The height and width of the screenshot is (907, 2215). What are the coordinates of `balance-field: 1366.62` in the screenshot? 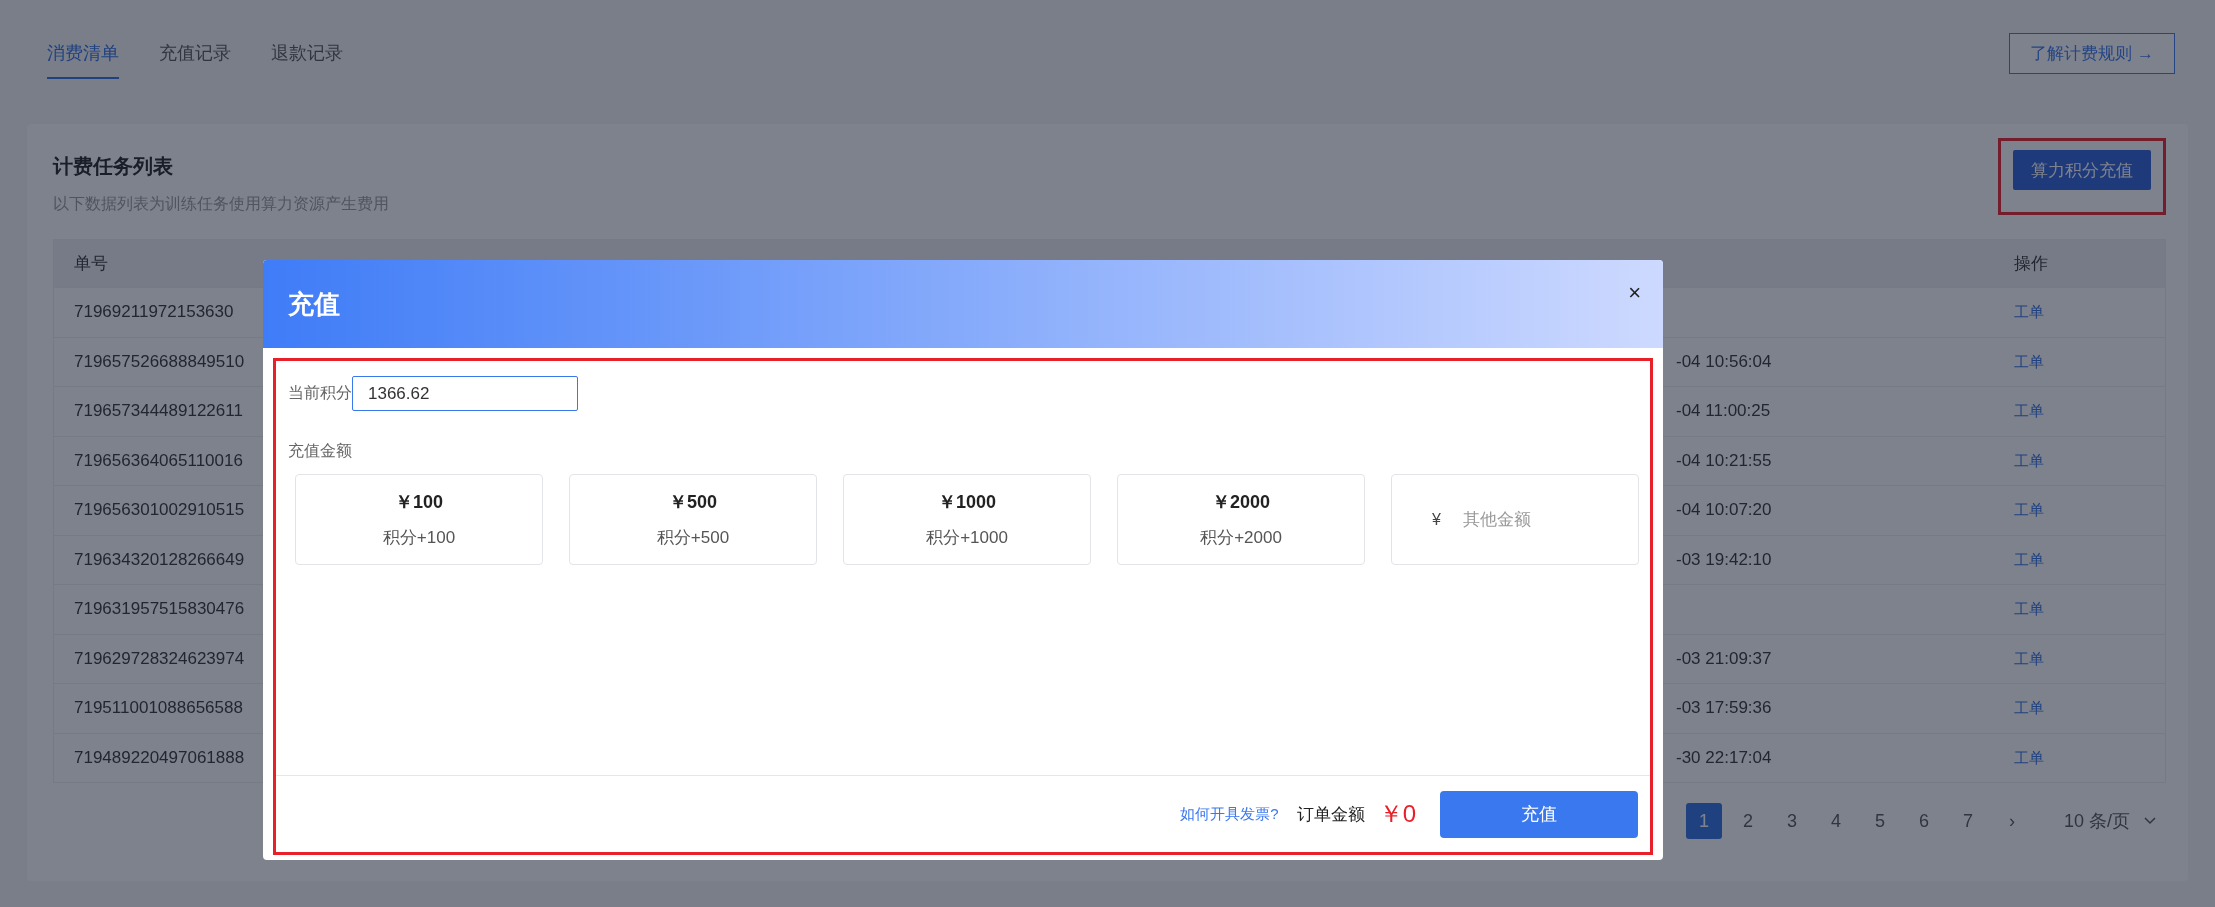 It's located at (465, 393).